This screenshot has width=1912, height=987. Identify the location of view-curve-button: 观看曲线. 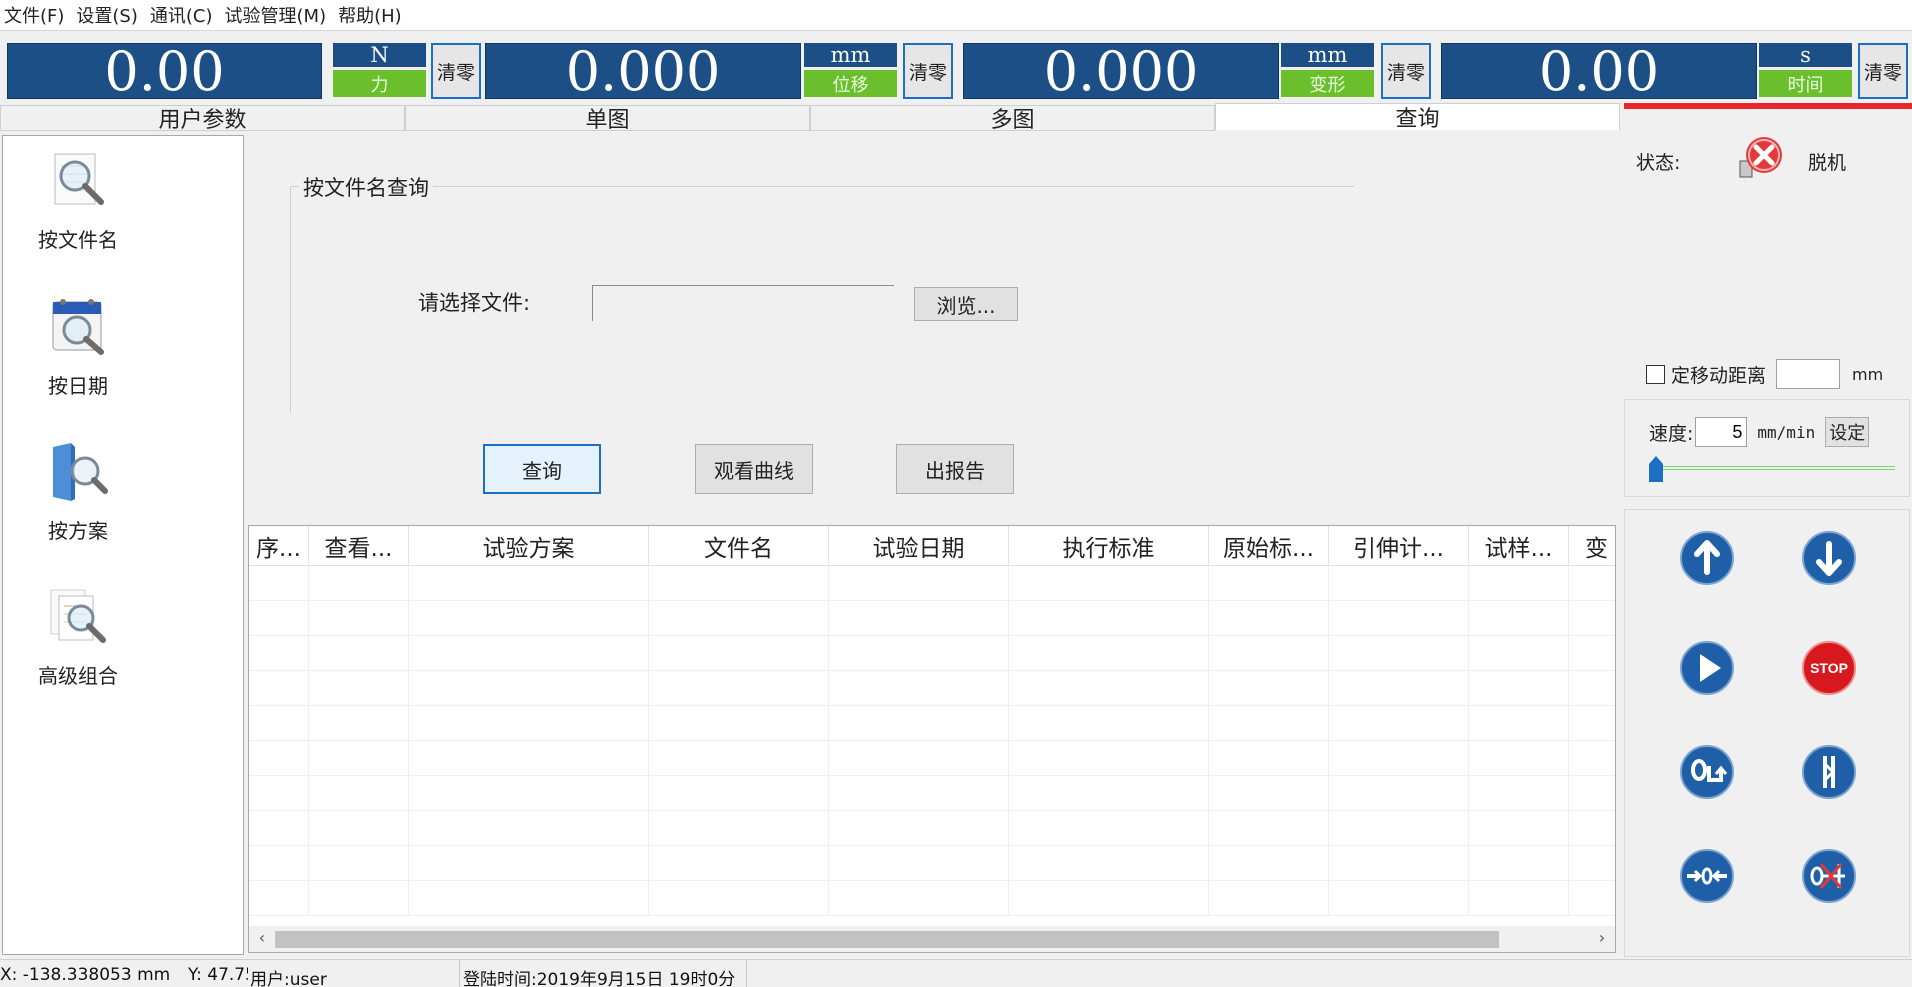
(754, 469).